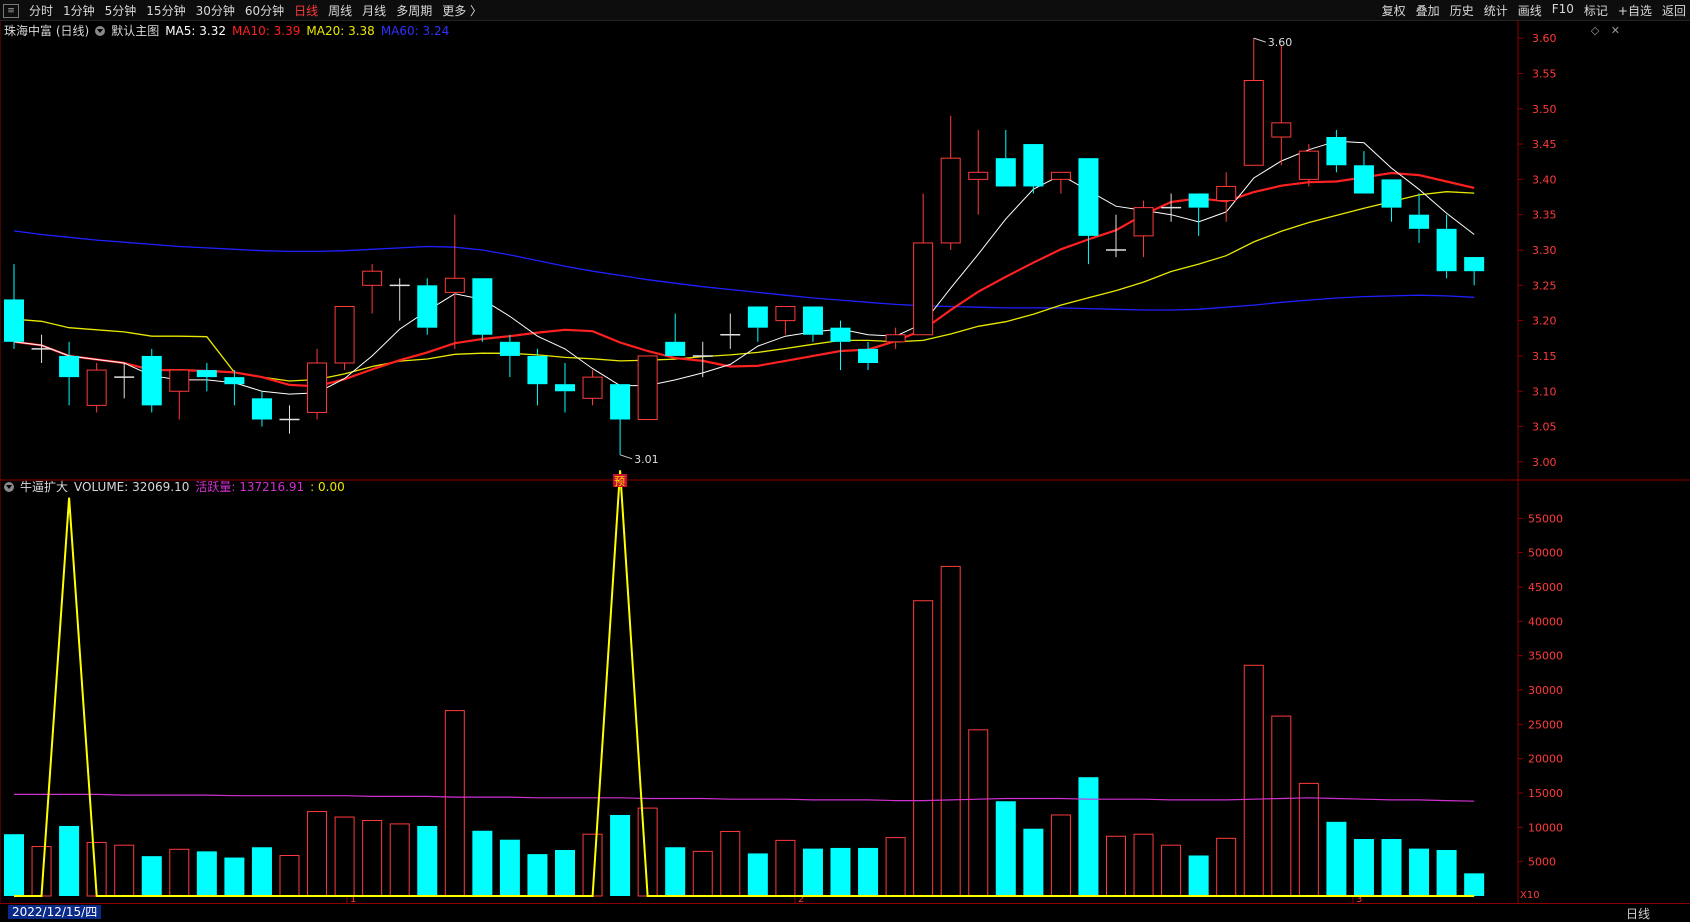 This screenshot has height=922, width=1690. Describe the element at coordinates (1596, 10) in the screenshot. I see `tool-button: 标记` at that location.